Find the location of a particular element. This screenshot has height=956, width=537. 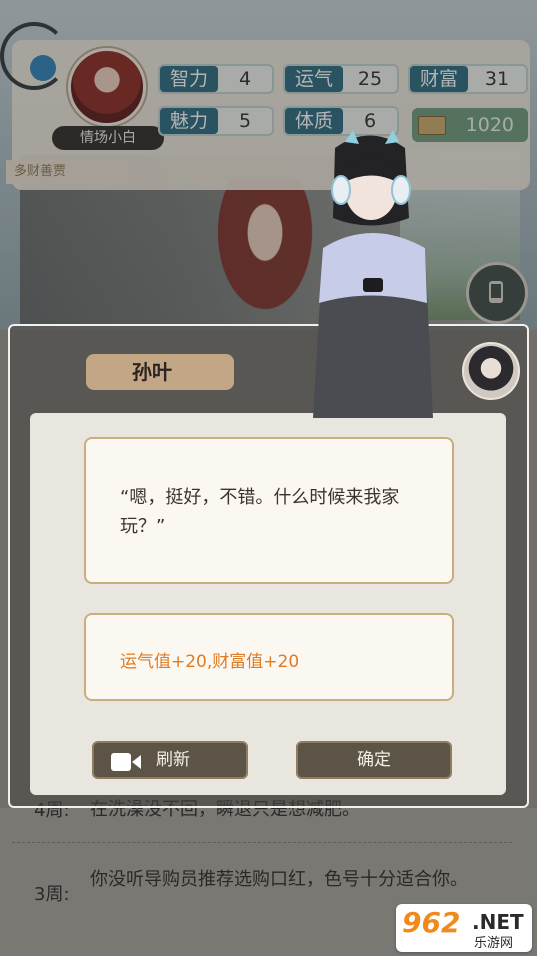

watermark-brand: 962 is located at coordinates (431, 922).